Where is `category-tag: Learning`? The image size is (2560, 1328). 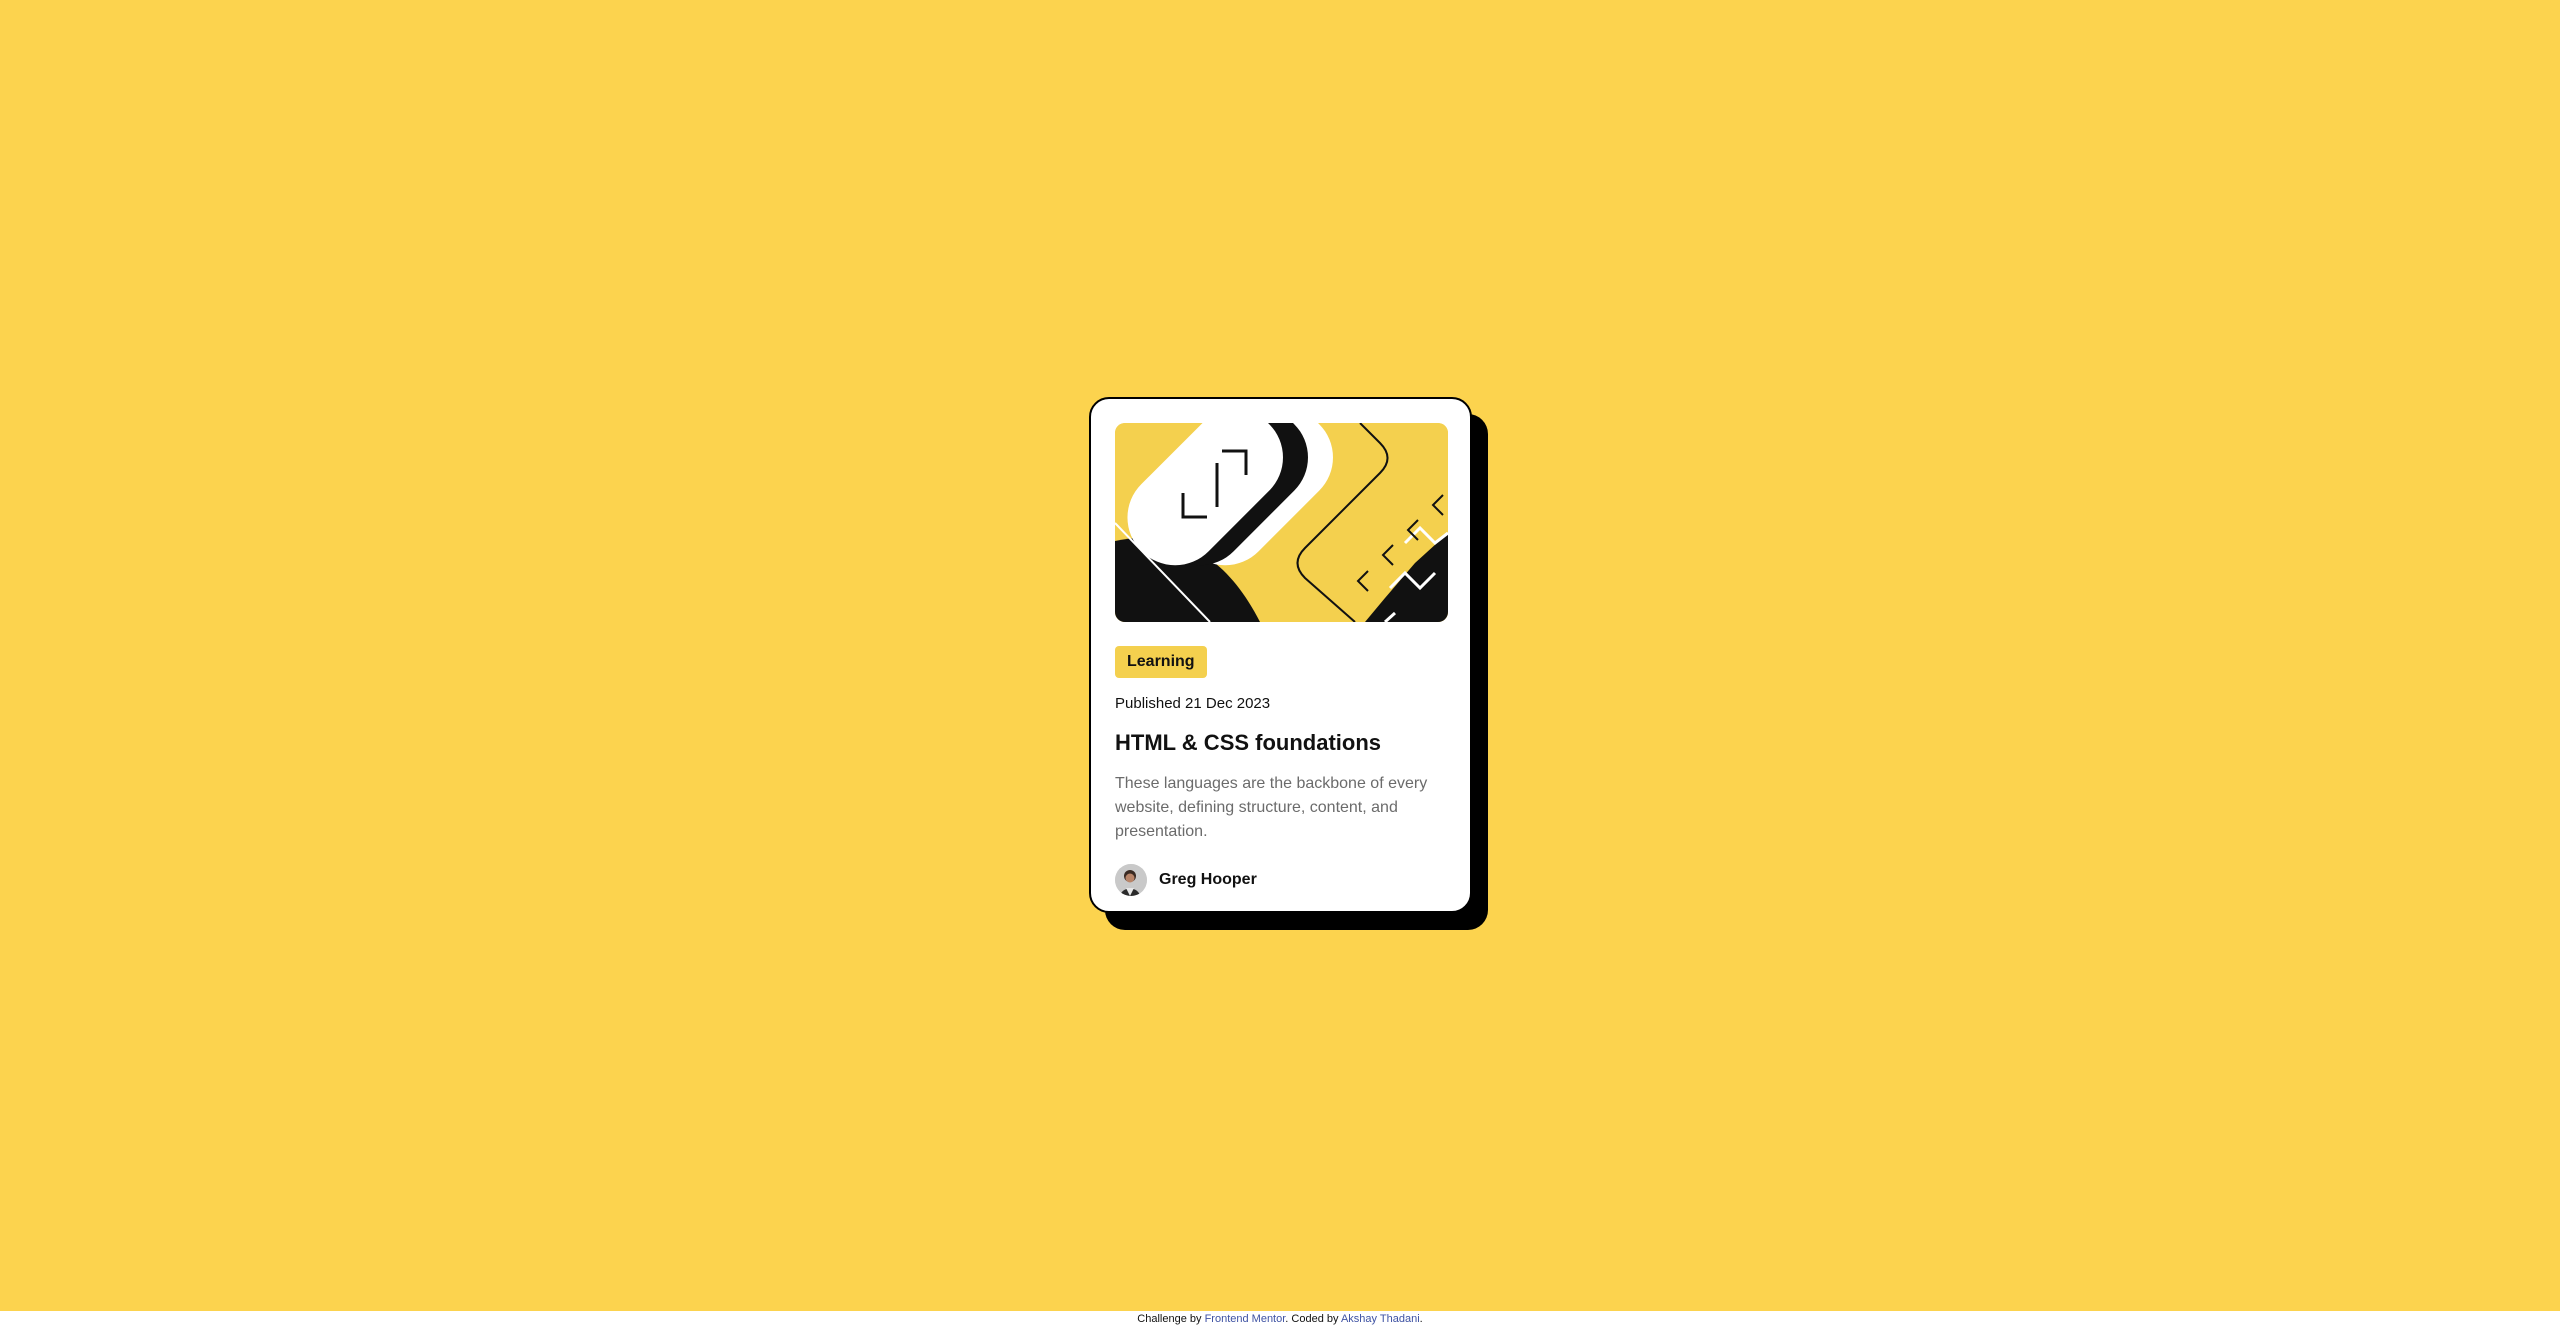
category-tag: Learning is located at coordinates (1161, 662).